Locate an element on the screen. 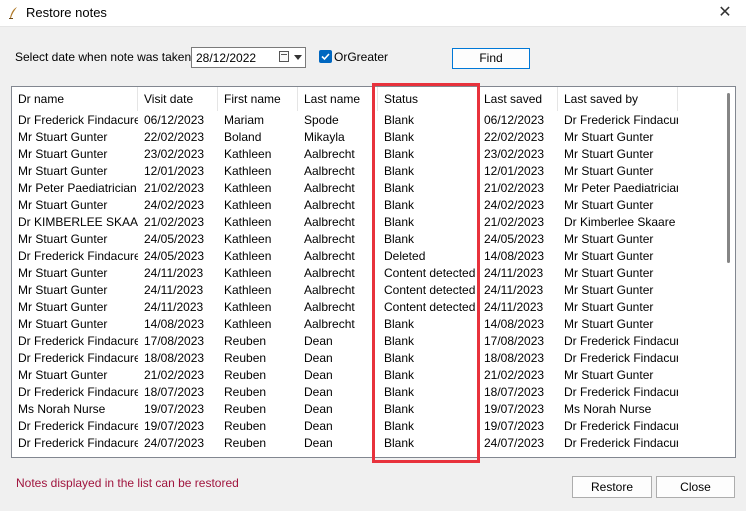 This screenshot has height=511, width=746. vertical-scrollbar is located at coordinates (729, 272).